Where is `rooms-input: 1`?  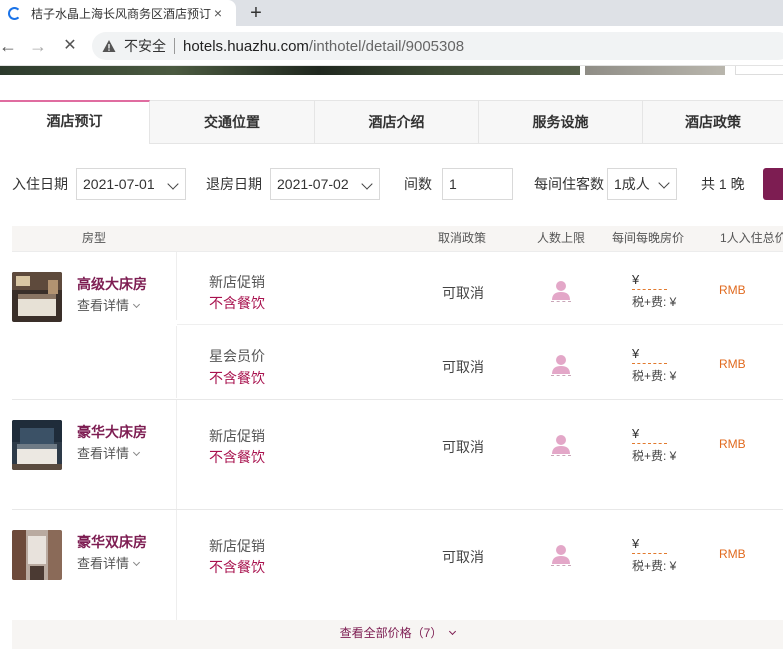
rooms-input: 1 is located at coordinates (477, 184).